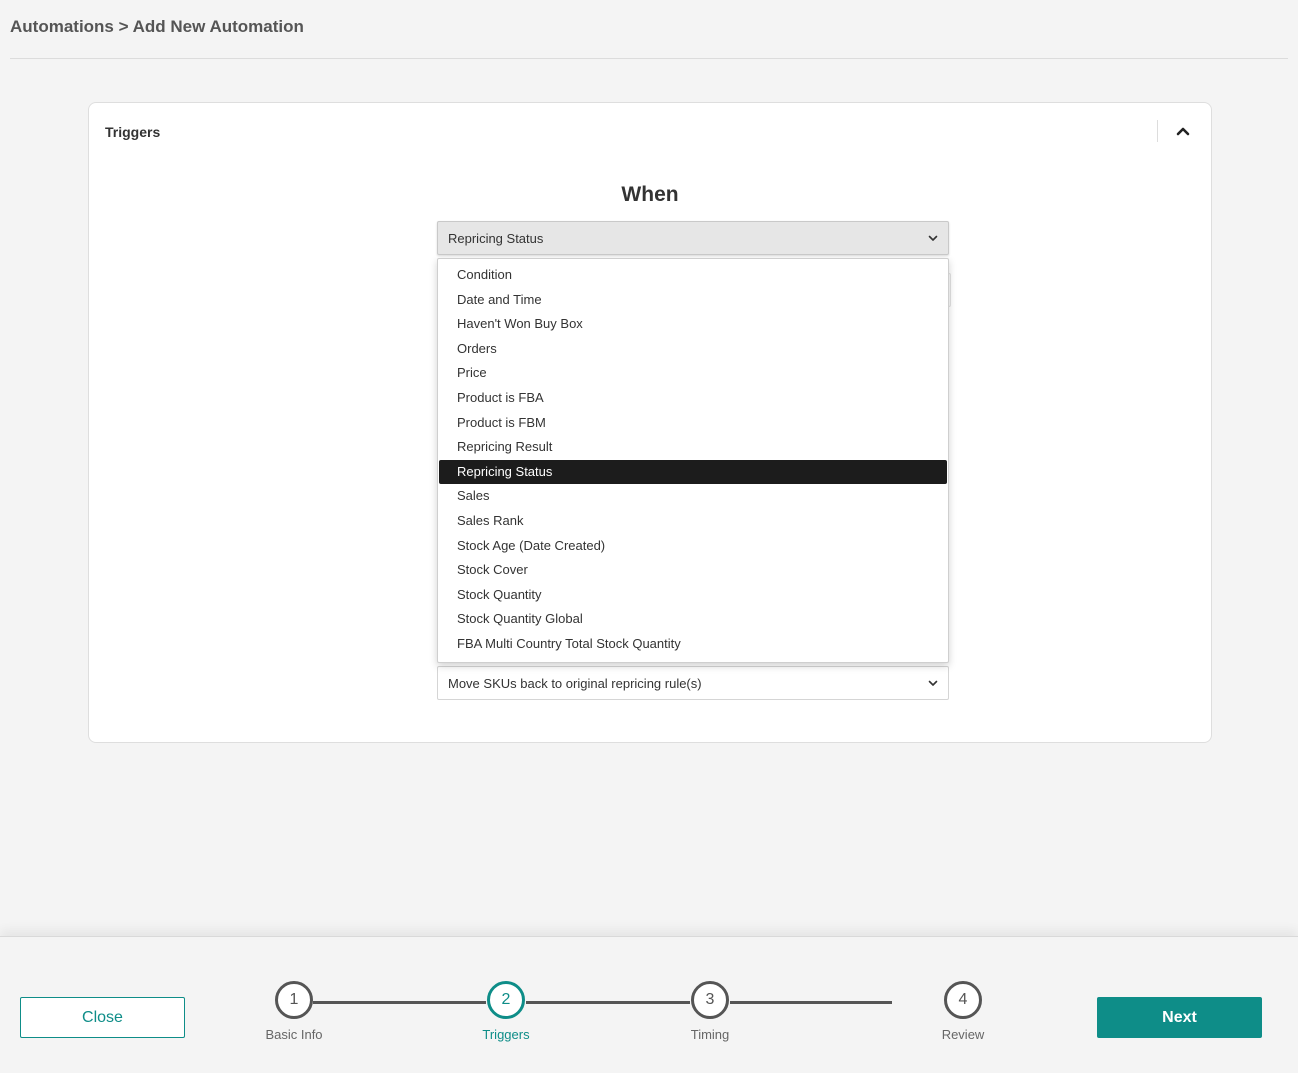 The image size is (1298, 1073). What do you see at coordinates (496, 238) in the screenshot?
I see `trigger-select-value: Repricing Status` at bounding box center [496, 238].